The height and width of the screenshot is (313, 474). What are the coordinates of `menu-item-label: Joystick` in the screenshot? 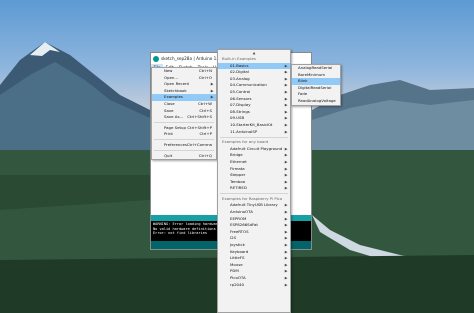 It's located at (237, 245).